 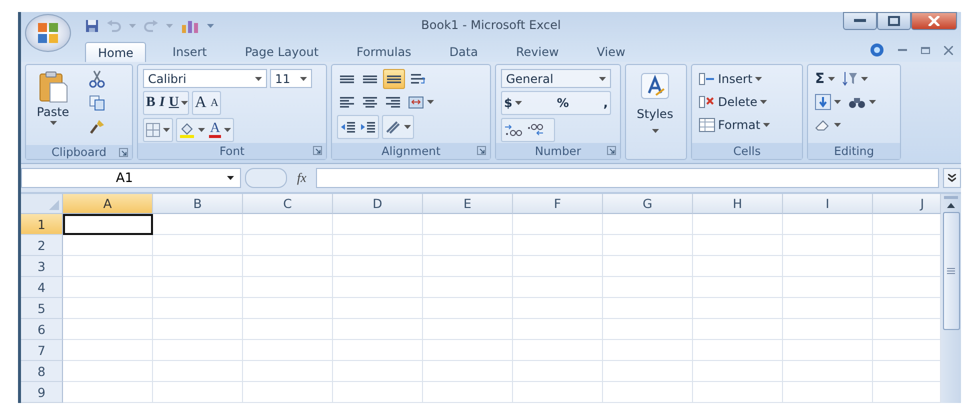 What do you see at coordinates (562, 103) in the screenshot?
I see `percent-button: %` at bounding box center [562, 103].